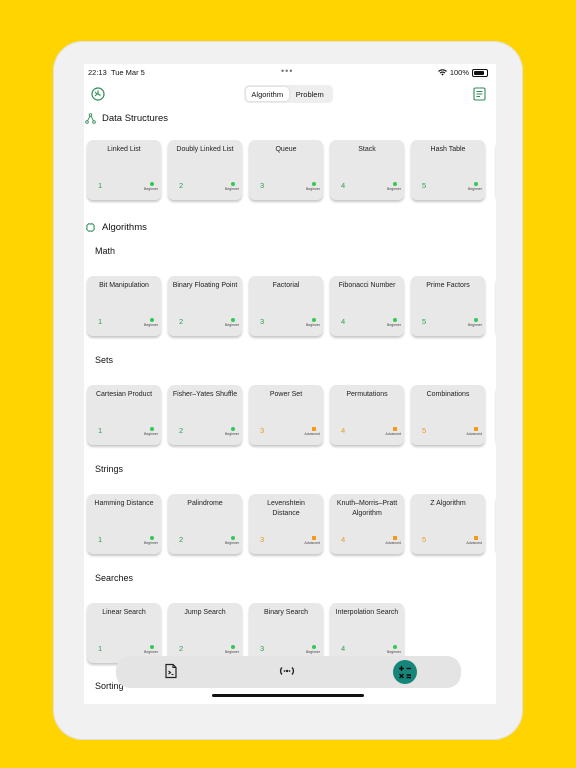 Image resolution: width=576 pixels, height=768 pixels. I want to click on section-title-text: Algorithms, so click(124, 227).